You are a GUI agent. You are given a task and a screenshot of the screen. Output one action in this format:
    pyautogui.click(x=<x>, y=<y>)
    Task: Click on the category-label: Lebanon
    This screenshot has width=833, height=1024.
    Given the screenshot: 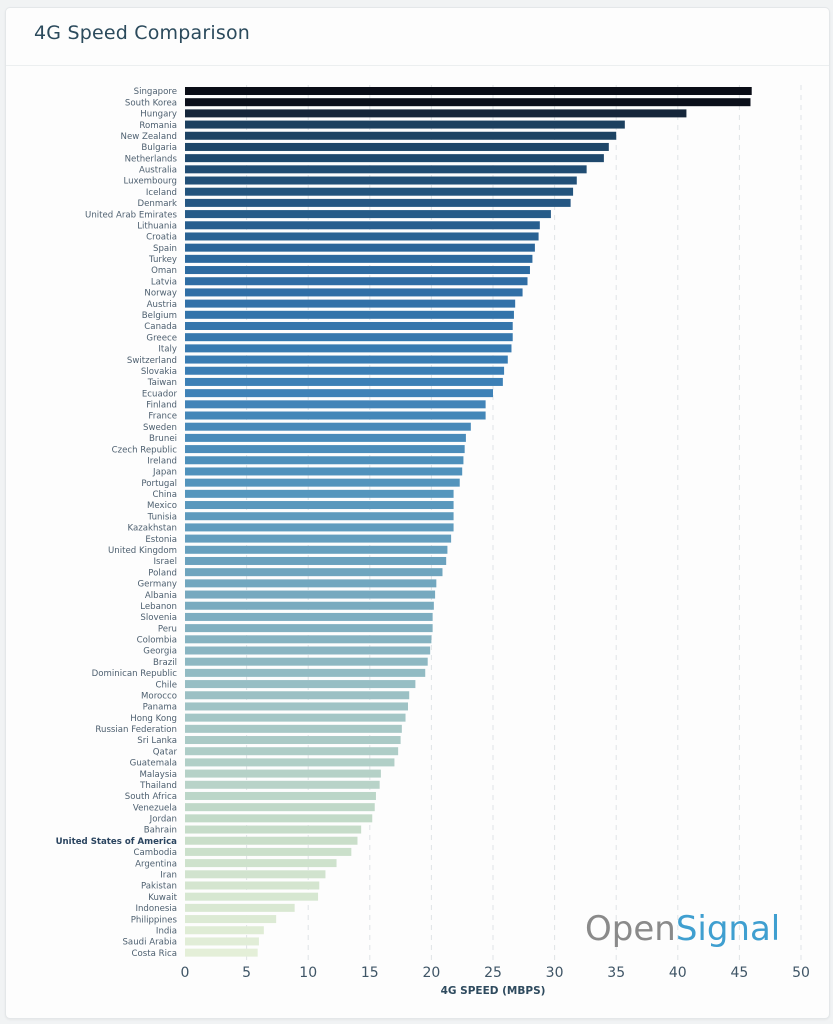 What is the action you would take?
    pyautogui.click(x=158, y=607)
    